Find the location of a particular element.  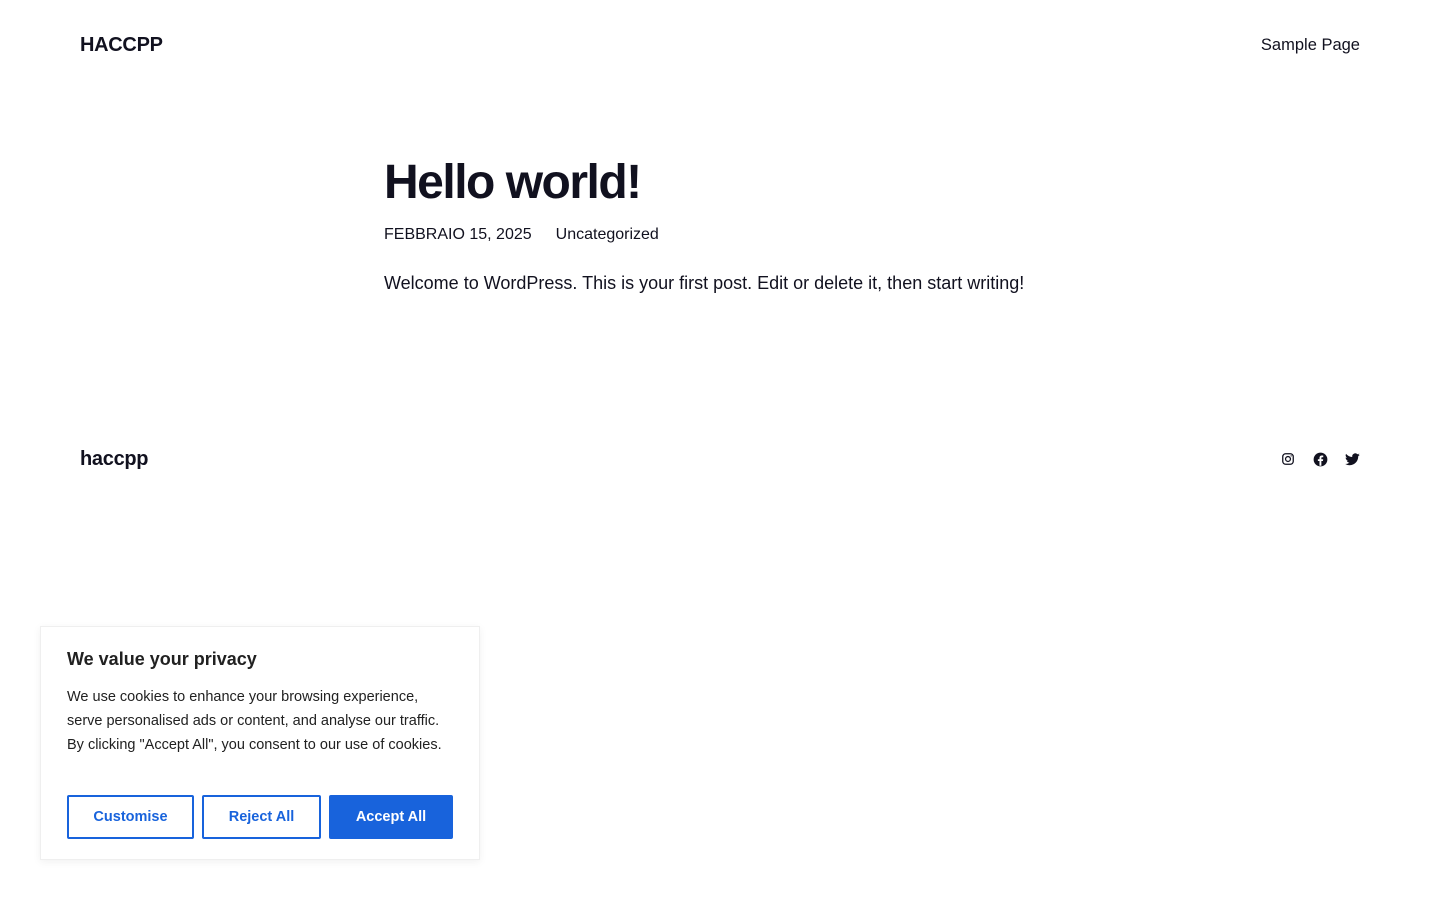

facebook-icon is located at coordinates (1320, 459).